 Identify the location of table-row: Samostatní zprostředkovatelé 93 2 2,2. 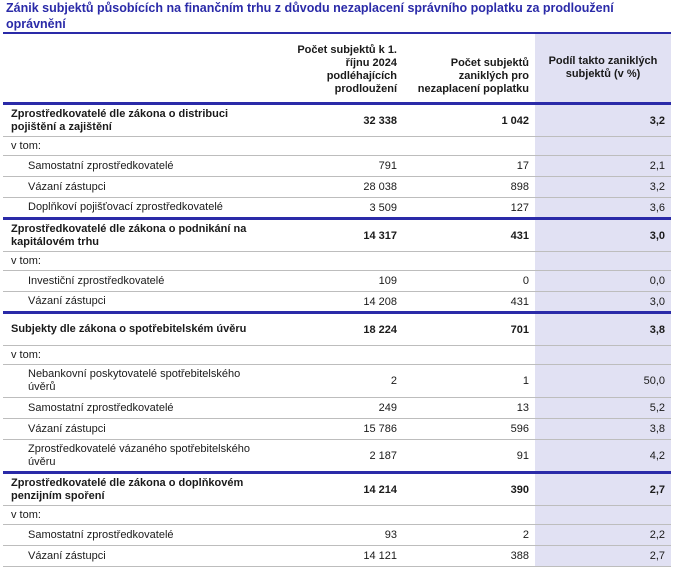
(337, 535).